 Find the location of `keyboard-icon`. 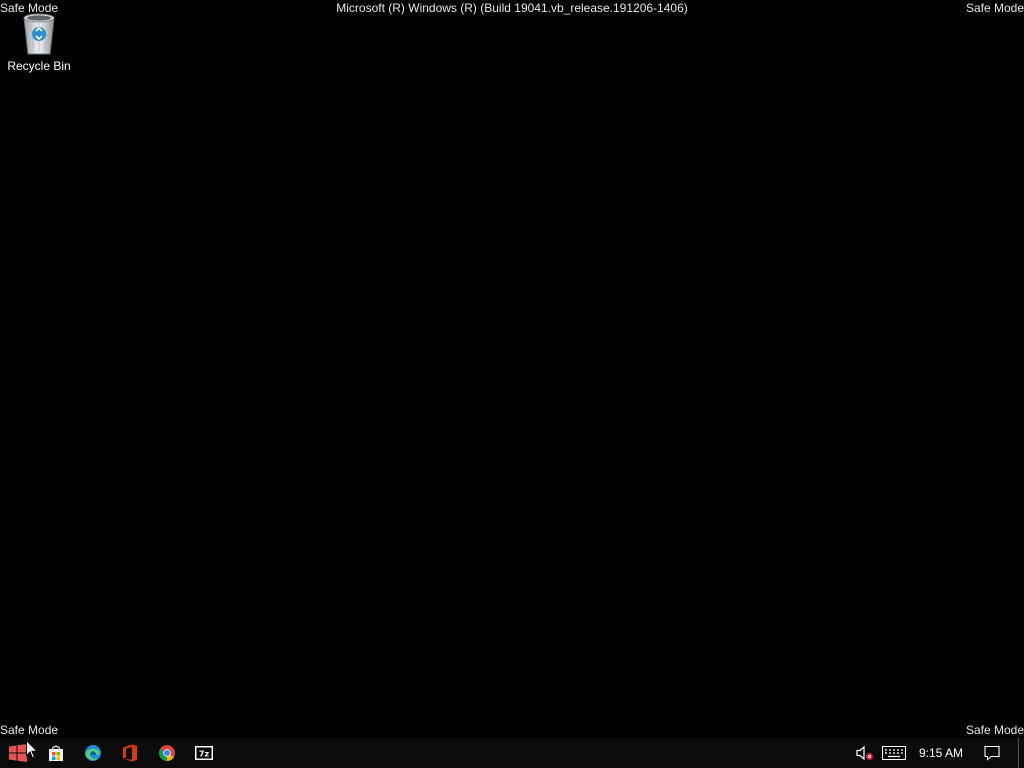

keyboard-icon is located at coordinates (894, 753).